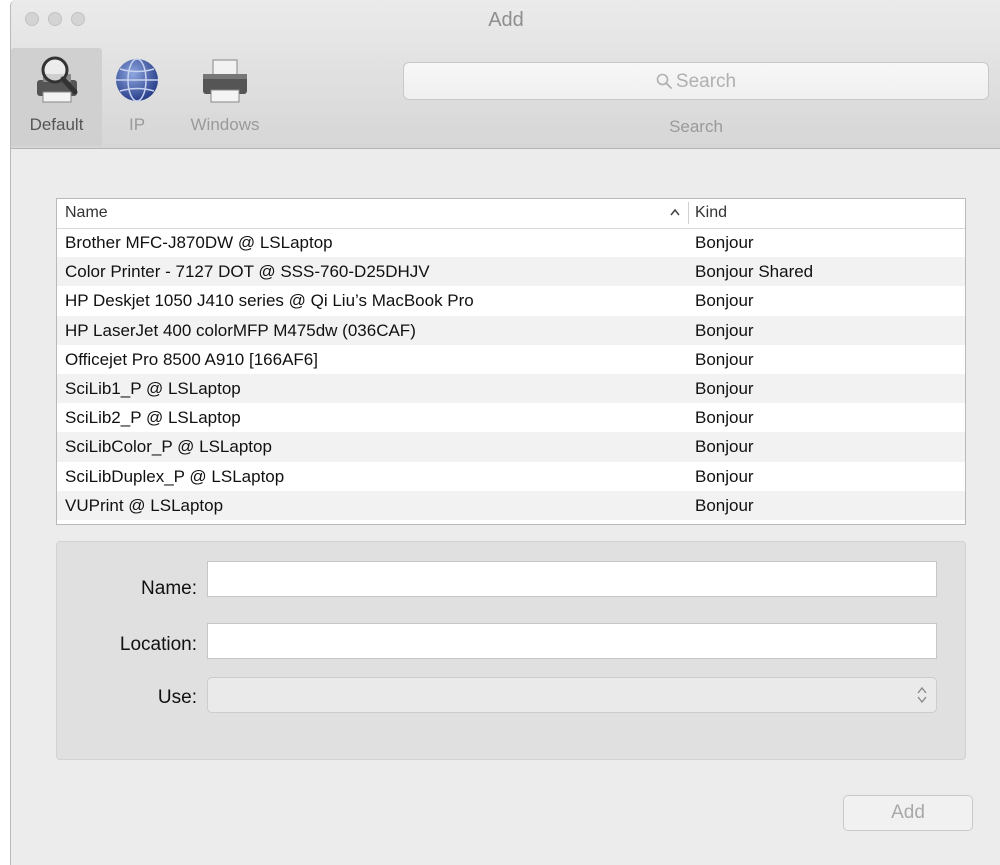 This screenshot has height=865, width=1000. I want to click on column-header-name: Name, so click(86, 213).